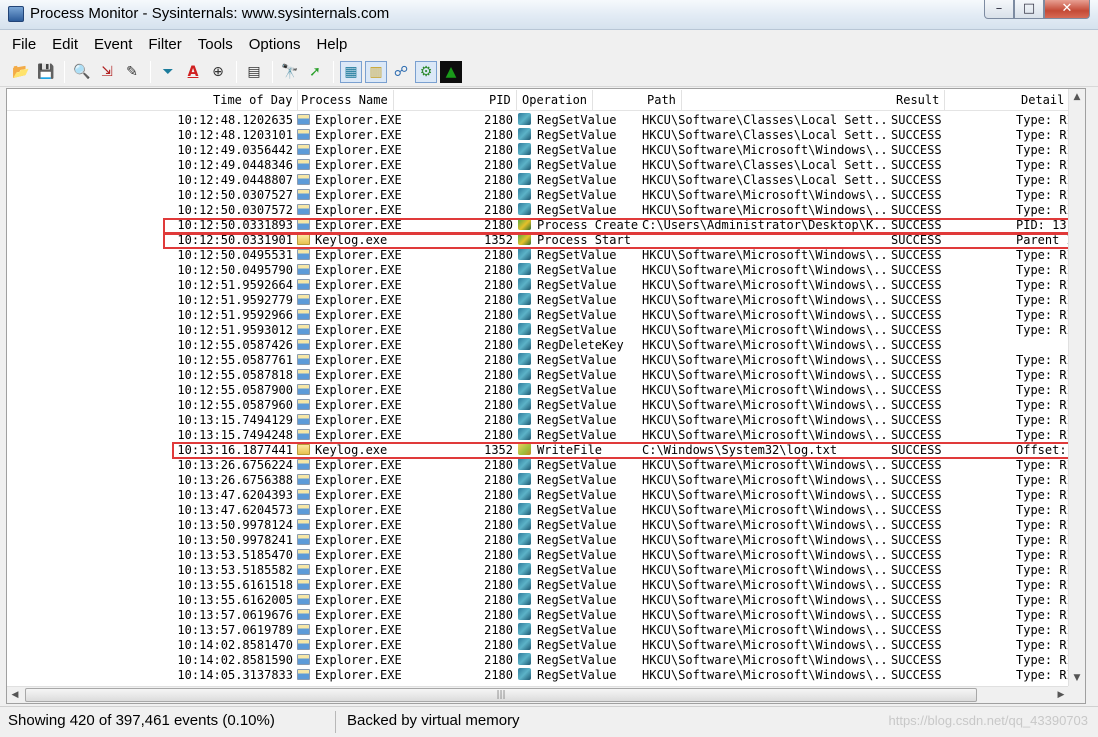  Describe the element at coordinates (347, 100) in the screenshot. I see `column-process-name: Process Name` at that location.